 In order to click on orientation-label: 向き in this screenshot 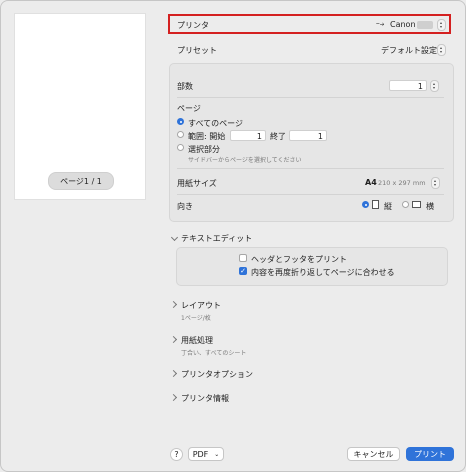, I will do `click(185, 206)`.